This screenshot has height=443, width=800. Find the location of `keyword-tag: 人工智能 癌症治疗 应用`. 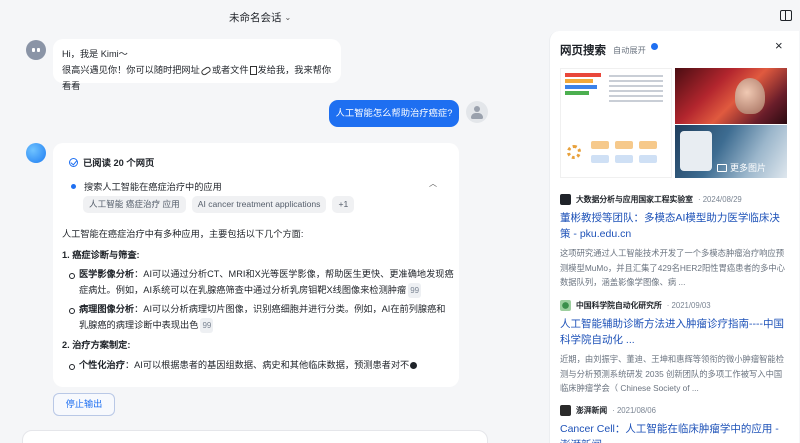

keyword-tag: 人工智能 癌症治疗 应用 is located at coordinates (134, 204).